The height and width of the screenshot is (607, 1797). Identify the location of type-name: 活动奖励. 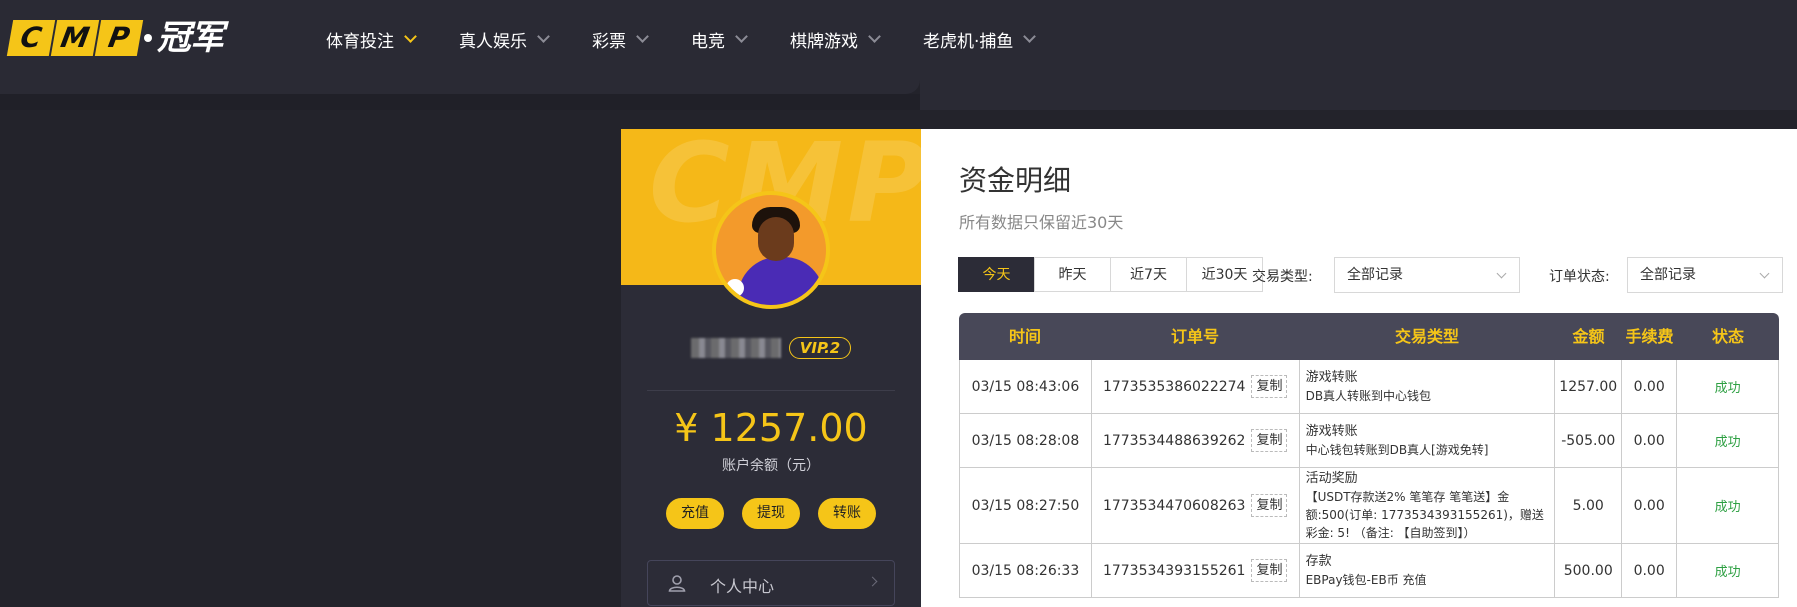
(1331, 478).